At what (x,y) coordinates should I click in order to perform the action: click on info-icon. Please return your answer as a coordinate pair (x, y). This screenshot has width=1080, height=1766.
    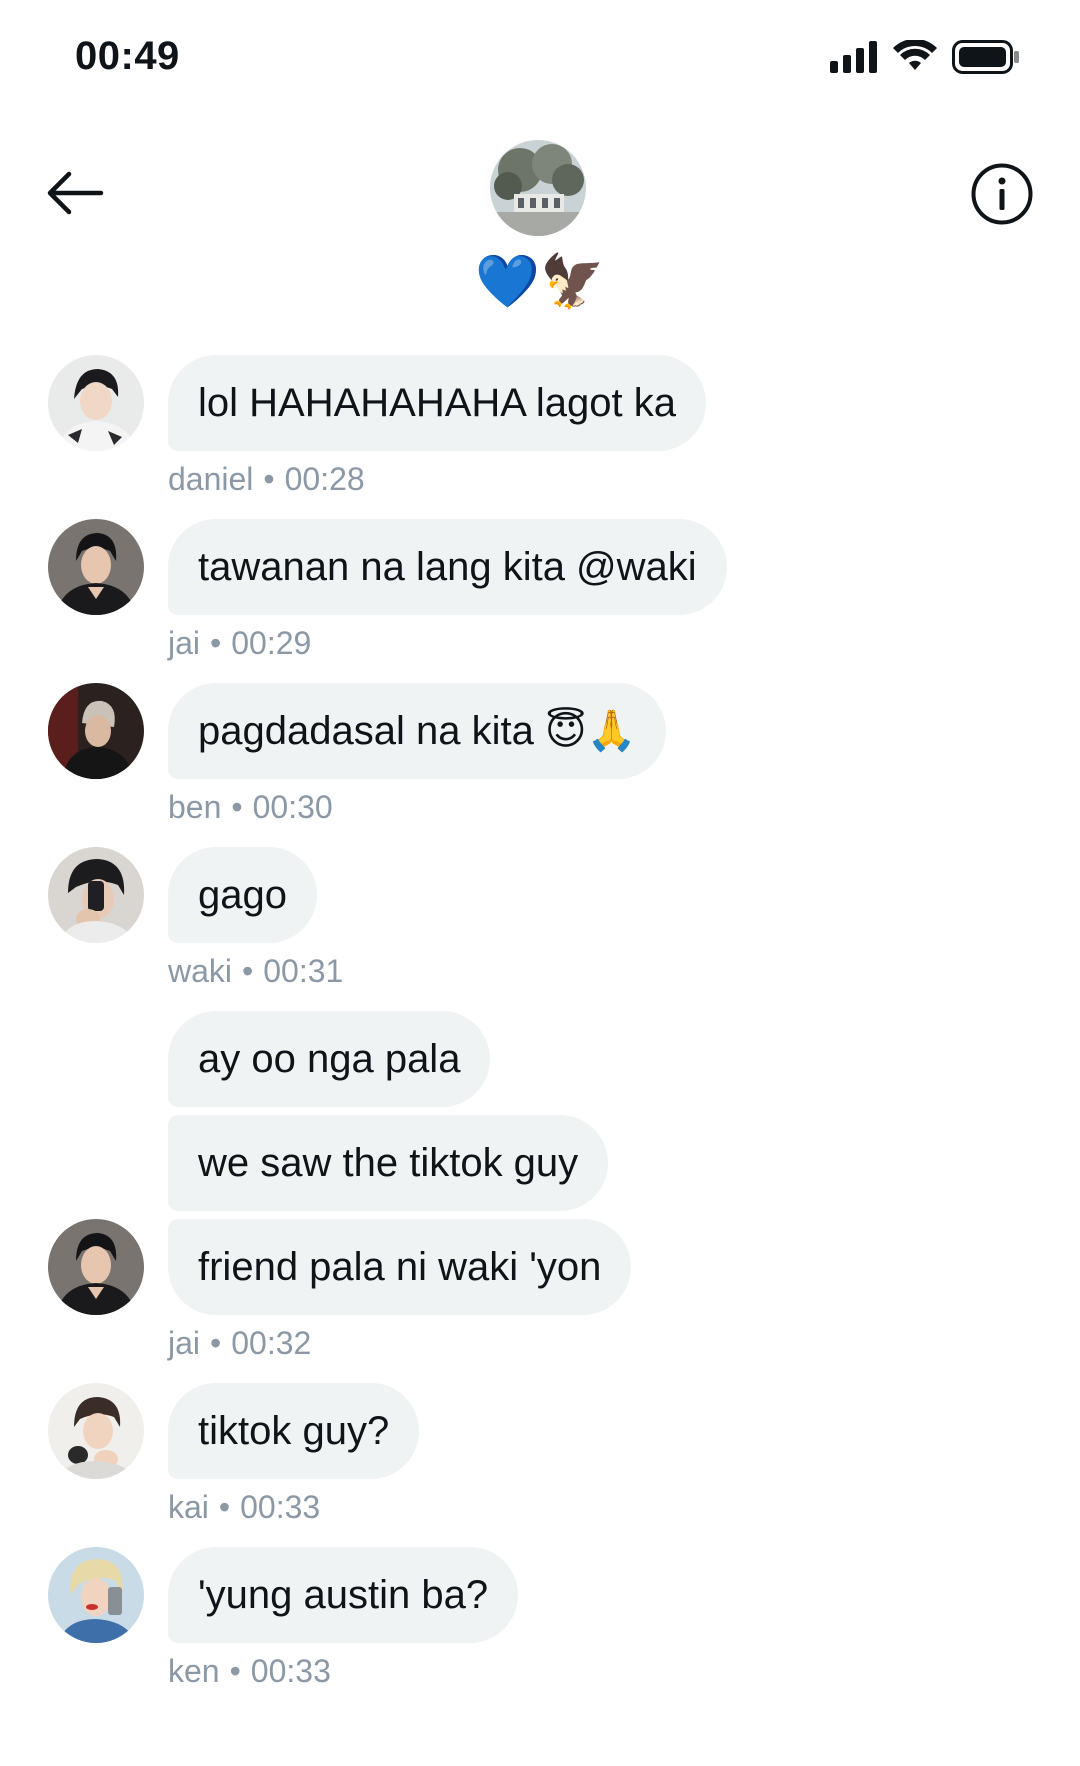
    Looking at the image, I should click on (1002, 196).